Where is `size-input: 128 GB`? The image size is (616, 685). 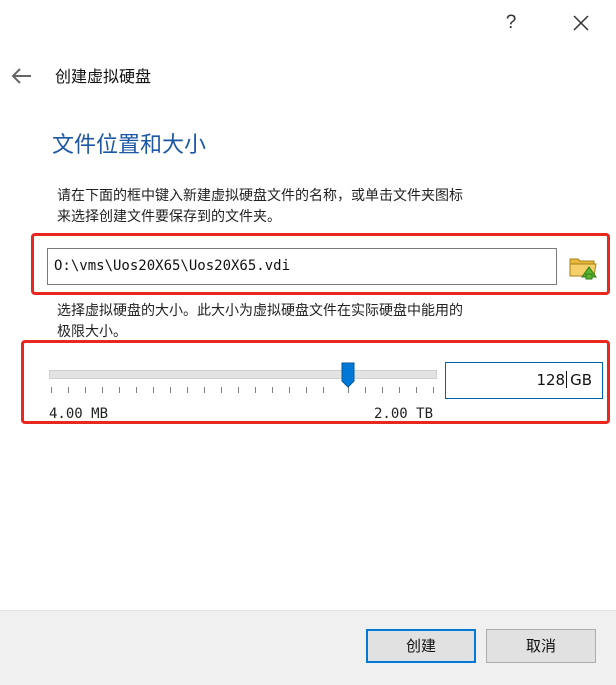 size-input: 128 GB is located at coordinates (524, 380).